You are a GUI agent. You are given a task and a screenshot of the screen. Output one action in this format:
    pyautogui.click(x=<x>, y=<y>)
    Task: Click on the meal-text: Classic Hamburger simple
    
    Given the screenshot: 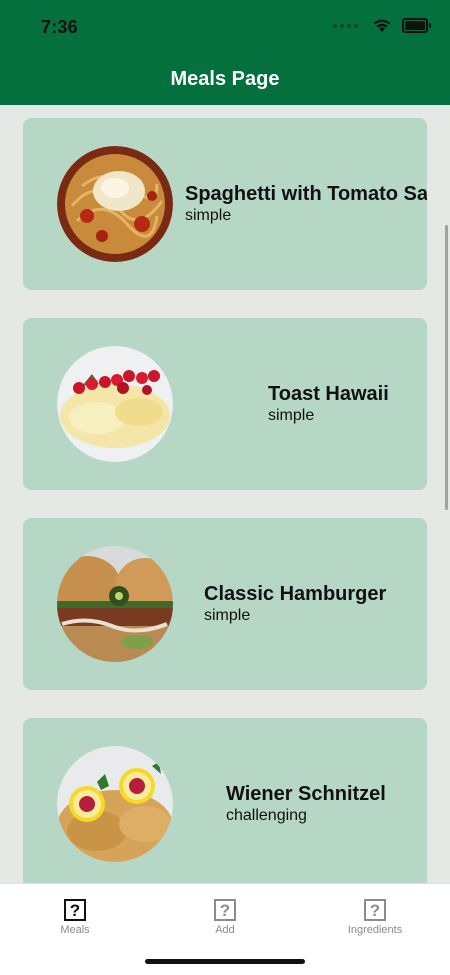 What is the action you would take?
    pyautogui.click(x=295, y=604)
    